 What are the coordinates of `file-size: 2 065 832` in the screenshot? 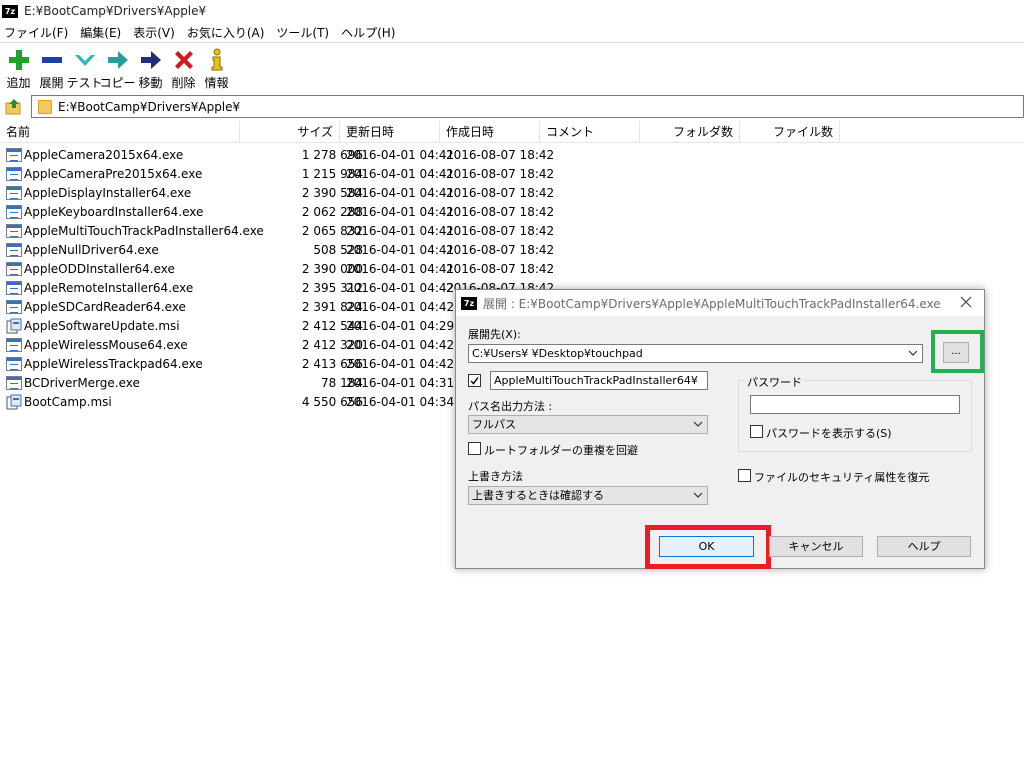 It's located at (332, 231).